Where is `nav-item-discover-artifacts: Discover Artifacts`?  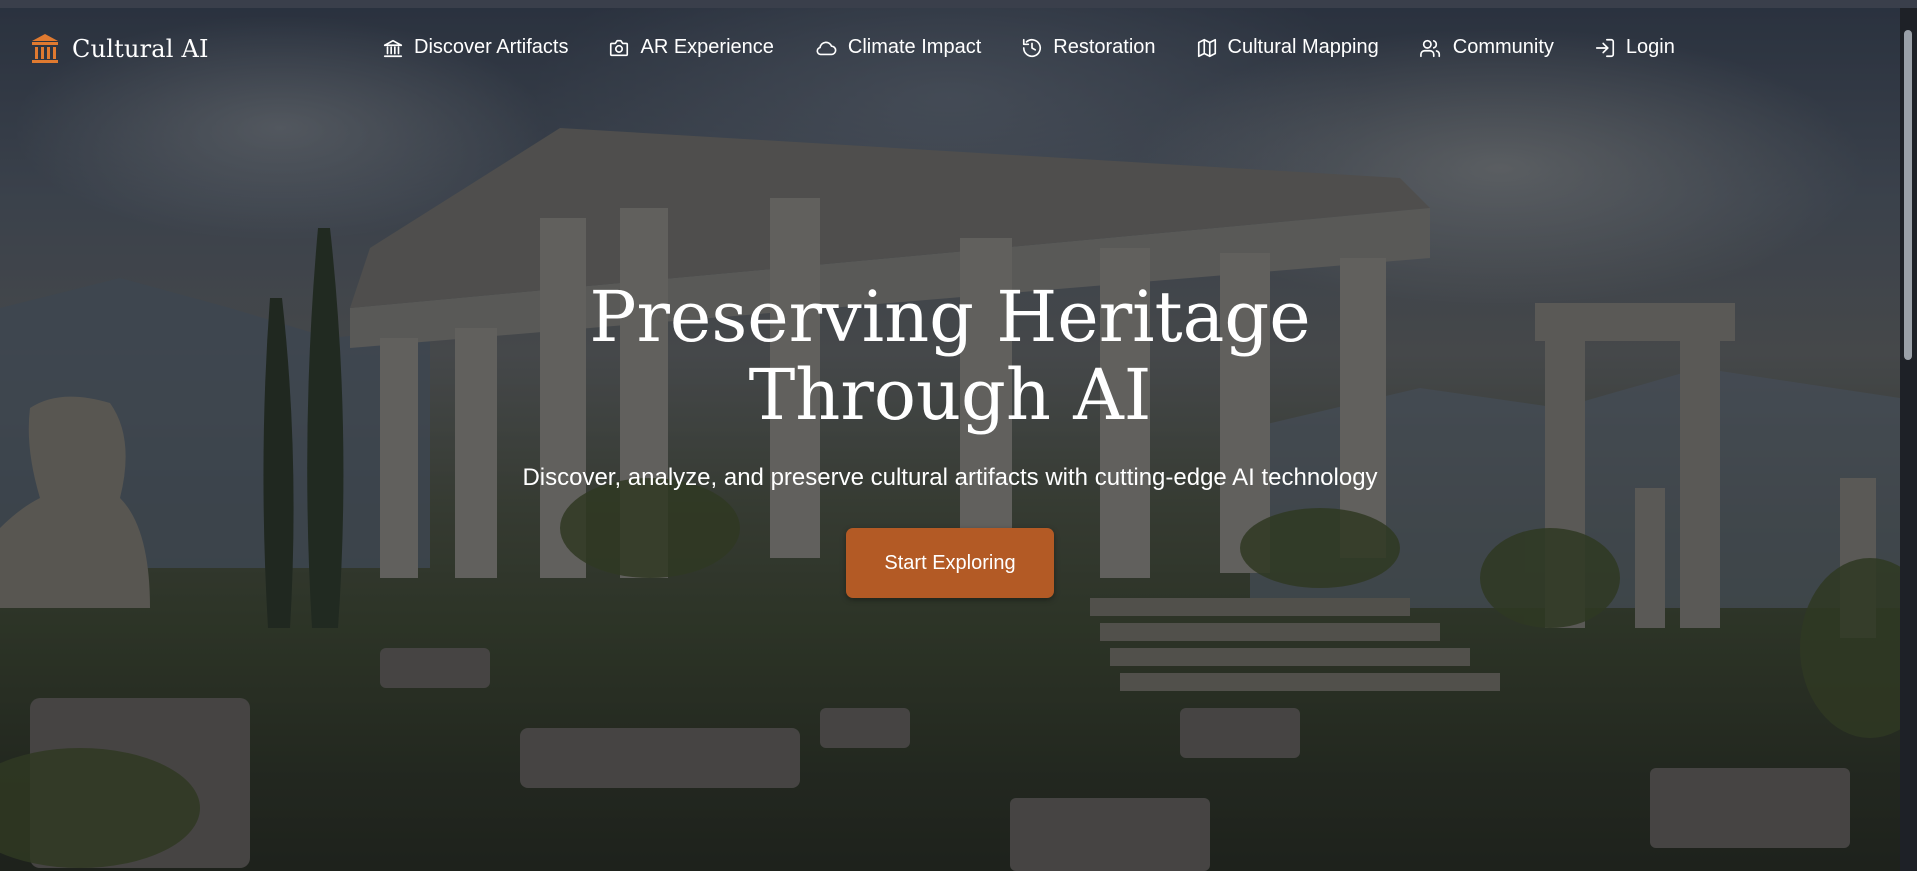
nav-item-discover-artifacts: Discover Artifacts is located at coordinates (475, 47).